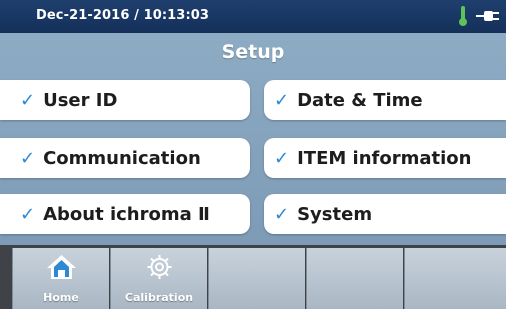 The image size is (506, 309). I want to click on menu-item-label: About ichroma Ⅱ, so click(126, 214).